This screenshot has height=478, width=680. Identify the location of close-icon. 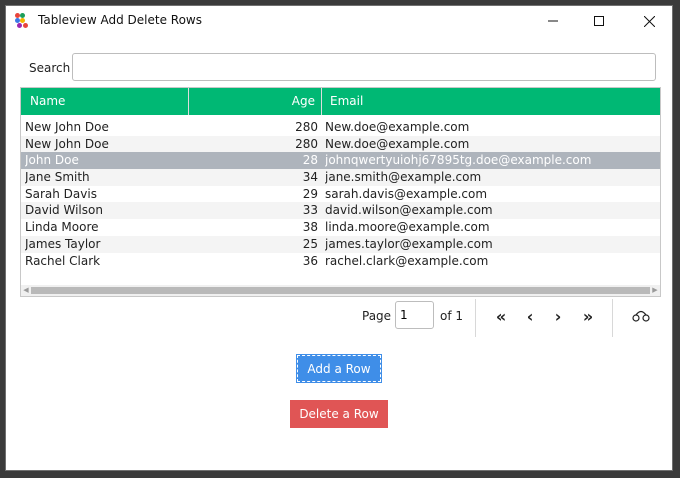
(649, 21).